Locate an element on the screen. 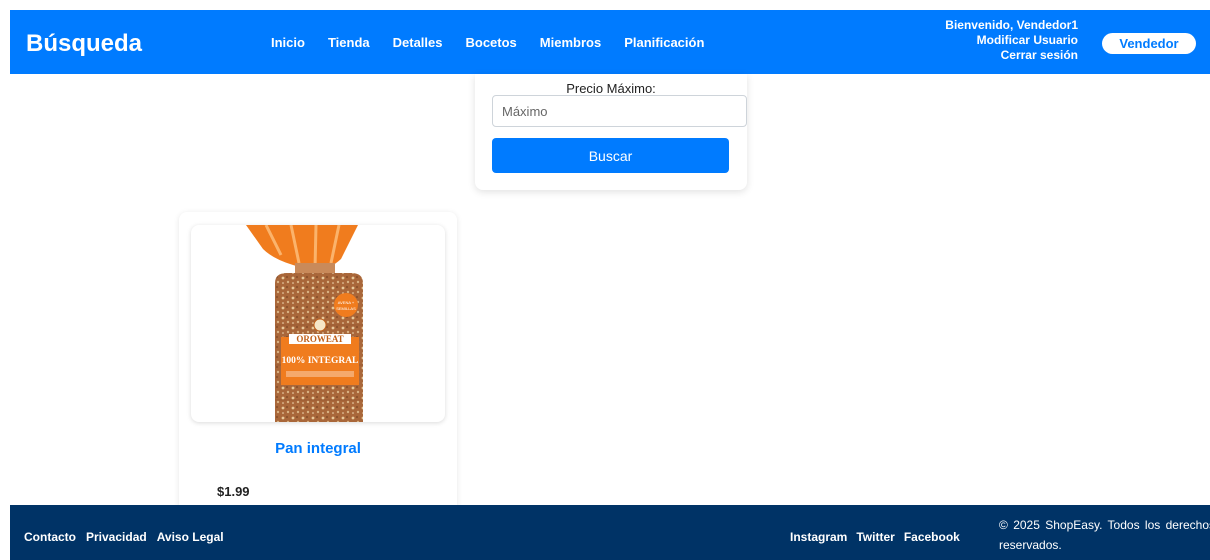 The width and height of the screenshot is (1210, 560). product-price: $1.99 is located at coordinates (233, 491).